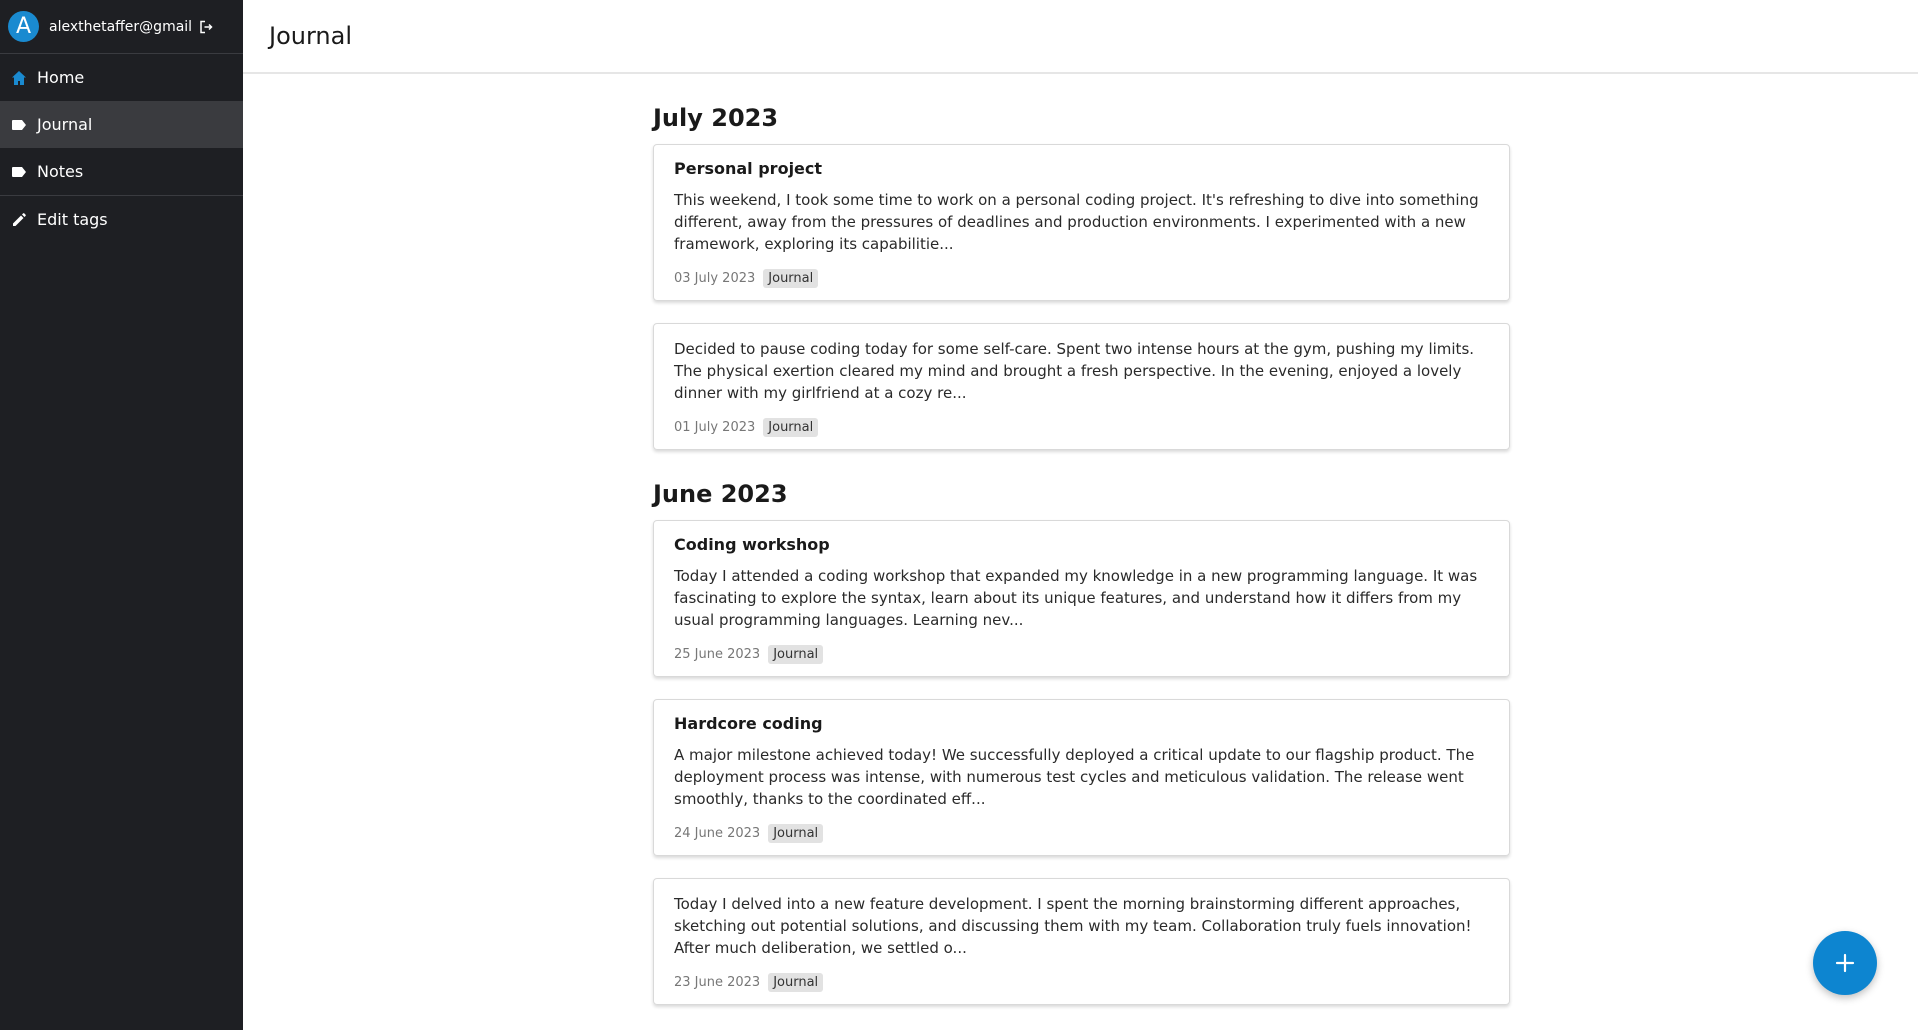 This screenshot has height=1030, width=1918. Describe the element at coordinates (311, 36) in the screenshot. I see `page-title: Journal` at that location.